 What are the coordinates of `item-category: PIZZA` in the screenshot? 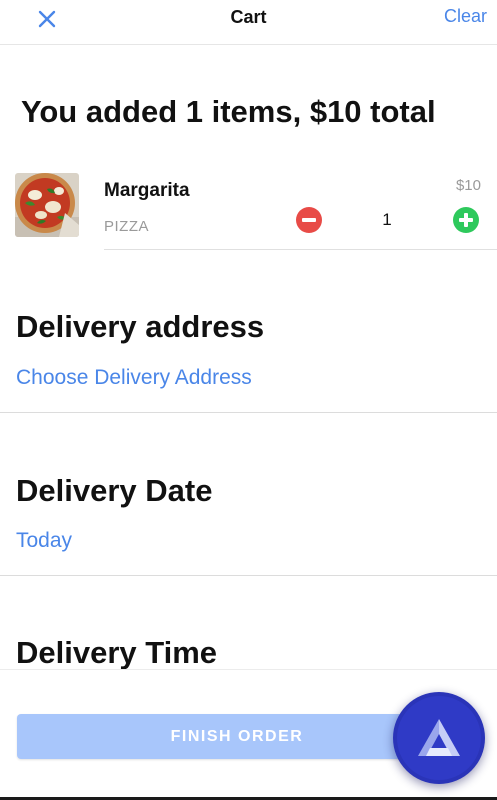 It's located at (127, 226).